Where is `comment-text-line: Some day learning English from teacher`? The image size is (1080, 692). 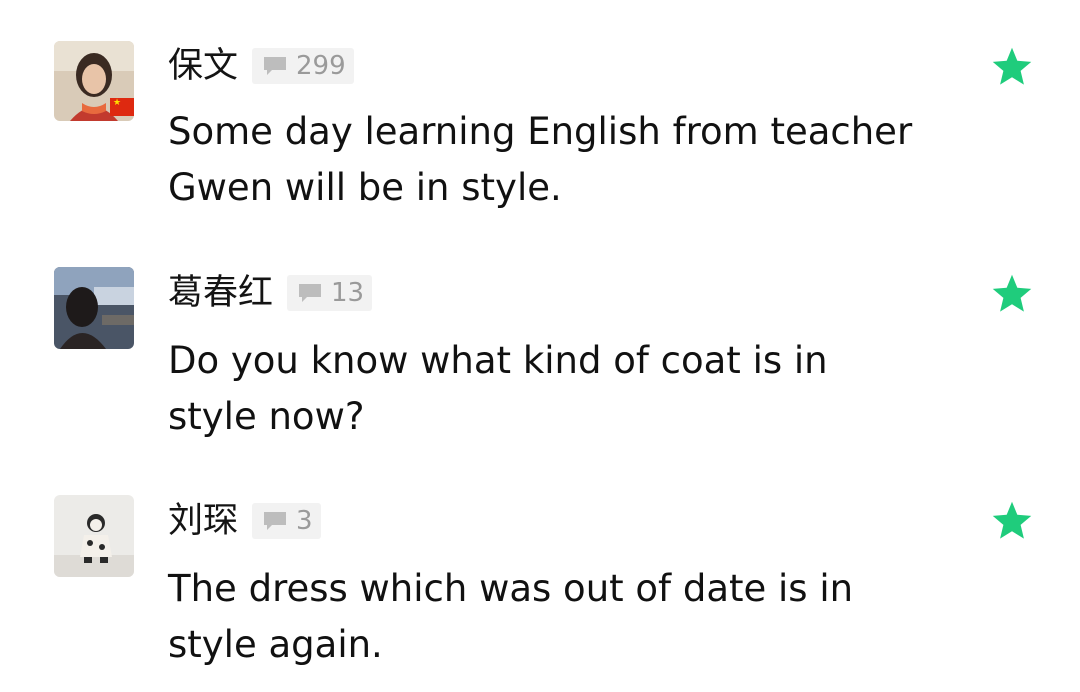
comment-text-line: Some day learning English from teacher is located at coordinates (540, 131).